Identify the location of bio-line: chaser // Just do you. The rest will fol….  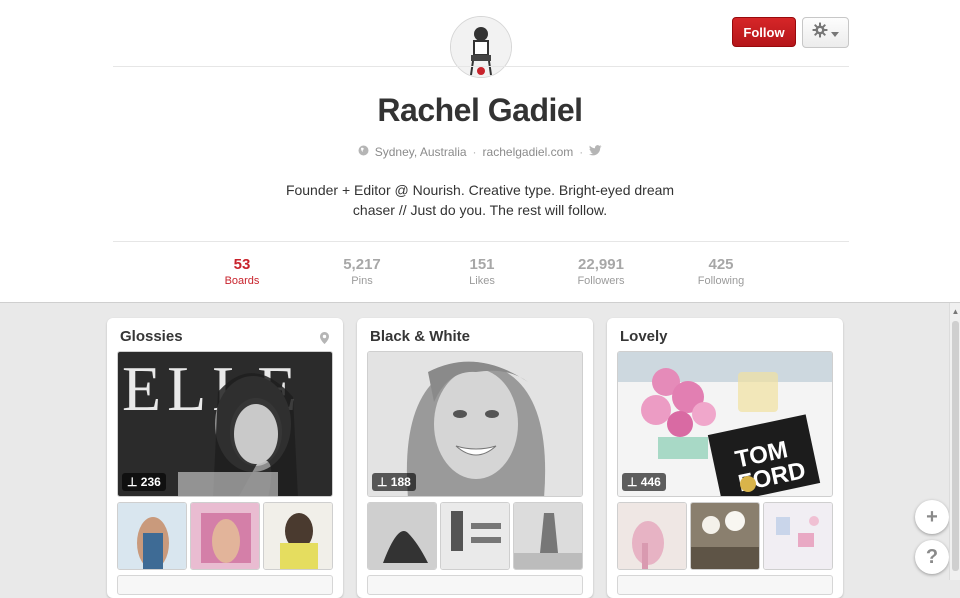
(480, 210).